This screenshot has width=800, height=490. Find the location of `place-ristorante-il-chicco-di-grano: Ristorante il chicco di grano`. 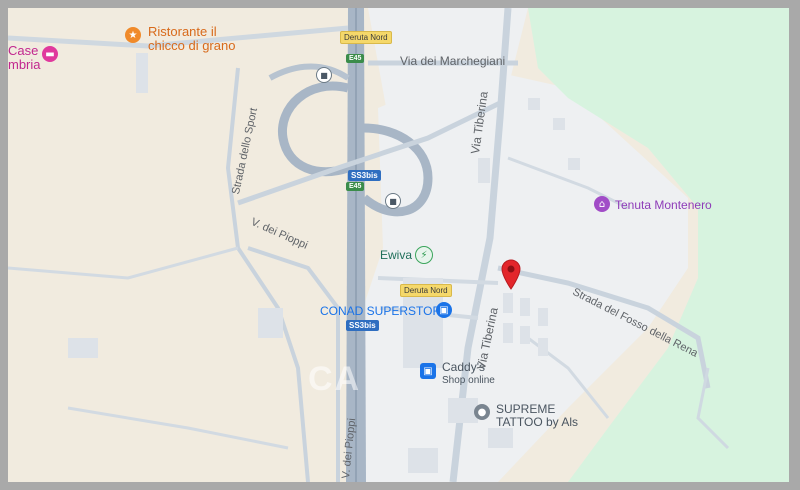

place-ristorante-il-chicco-di-grano: Ristorante il chicco di grano is located at coordinates (191, 39).